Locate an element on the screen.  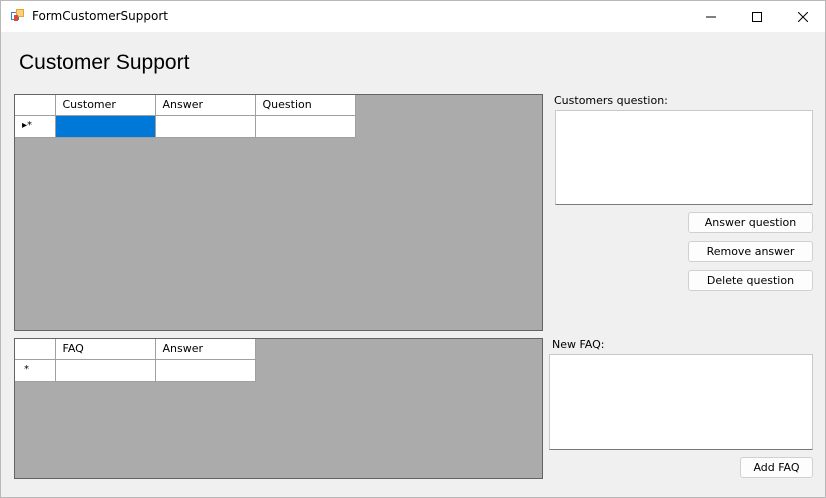
customers-question-textbox is located at coordinates (684, 157).